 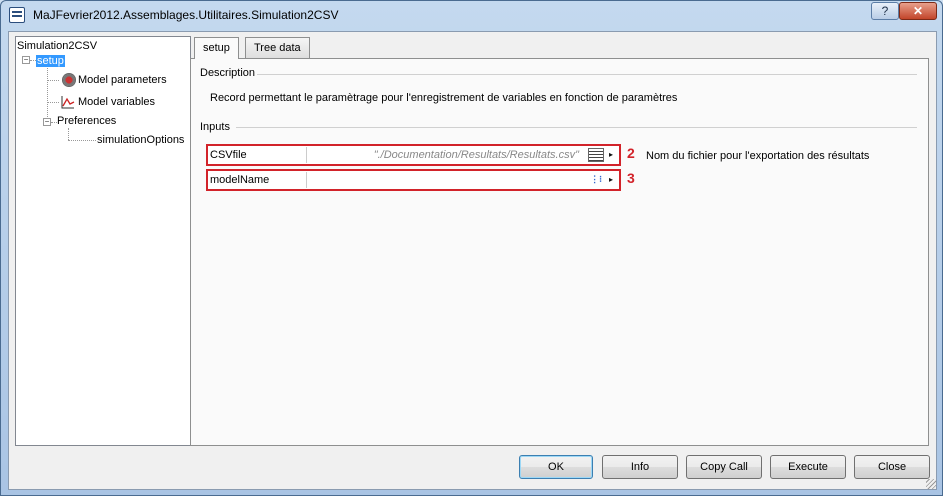 What do you see at coordinates (885, 11) in the screenshot?
I see `help-button: ?` at bounding box center [885, 11].